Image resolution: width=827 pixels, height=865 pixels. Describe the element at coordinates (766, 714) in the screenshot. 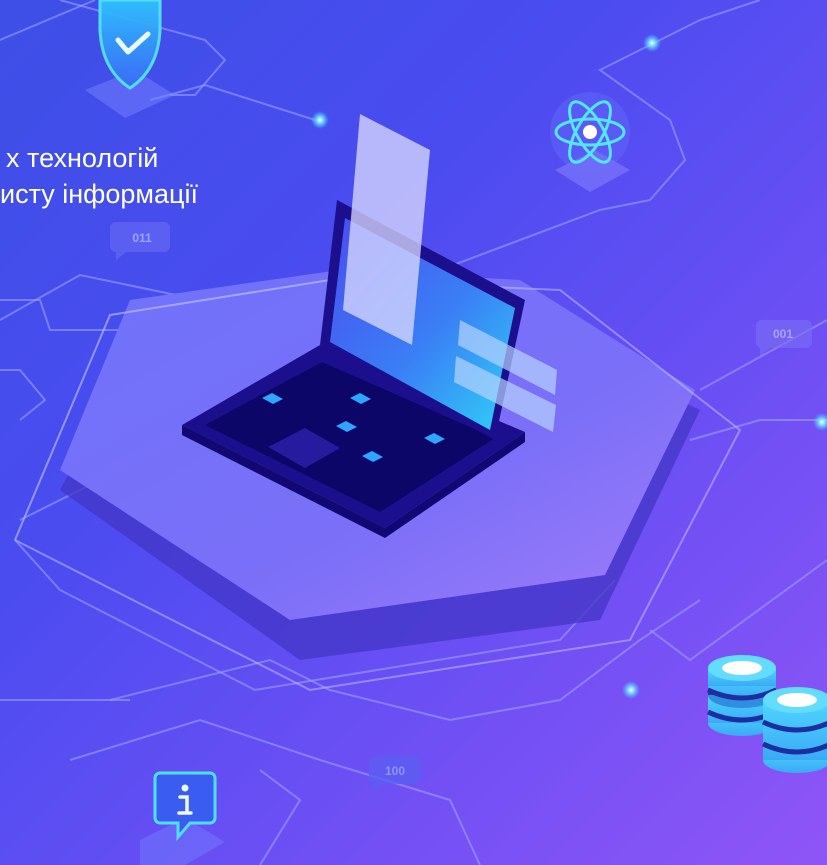

I see `database-icon` at that location.